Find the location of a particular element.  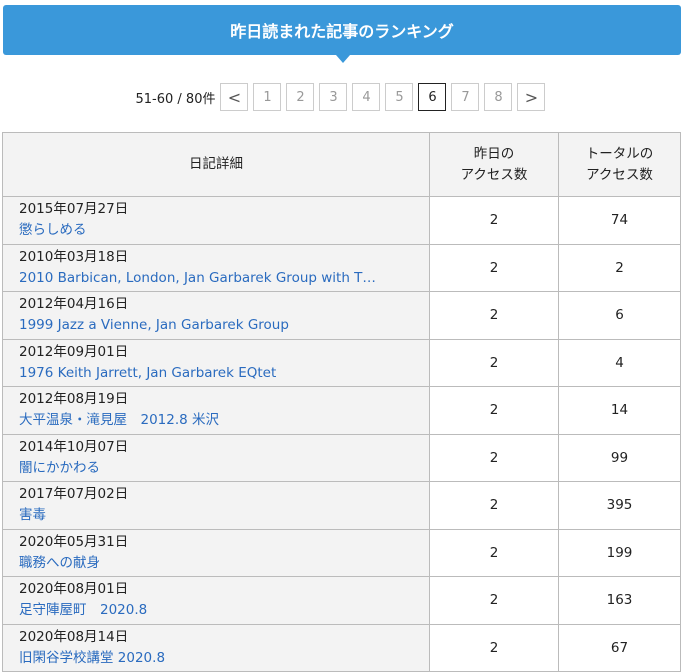

detail-cell: 2020年05月31日職務への献身 is located at coordinates (216, 552).